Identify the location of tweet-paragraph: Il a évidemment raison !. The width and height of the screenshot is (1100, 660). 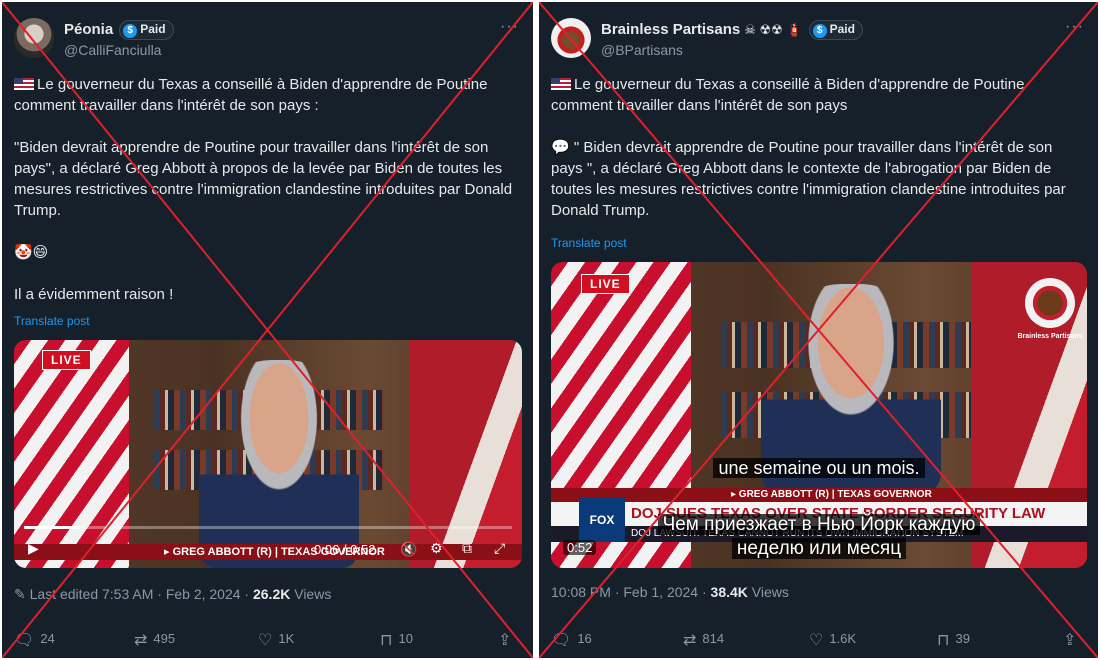
(94, 294).